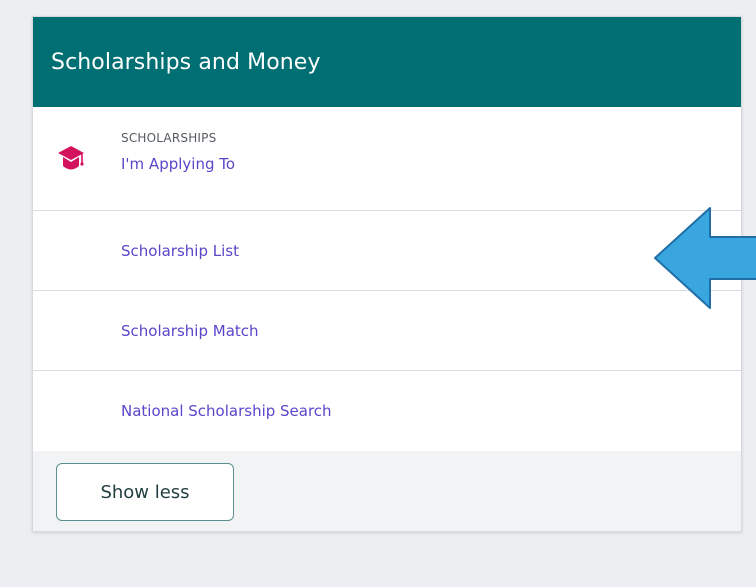  I want to click on link-scholarship-list: Scholarship List, so click(180, 251).